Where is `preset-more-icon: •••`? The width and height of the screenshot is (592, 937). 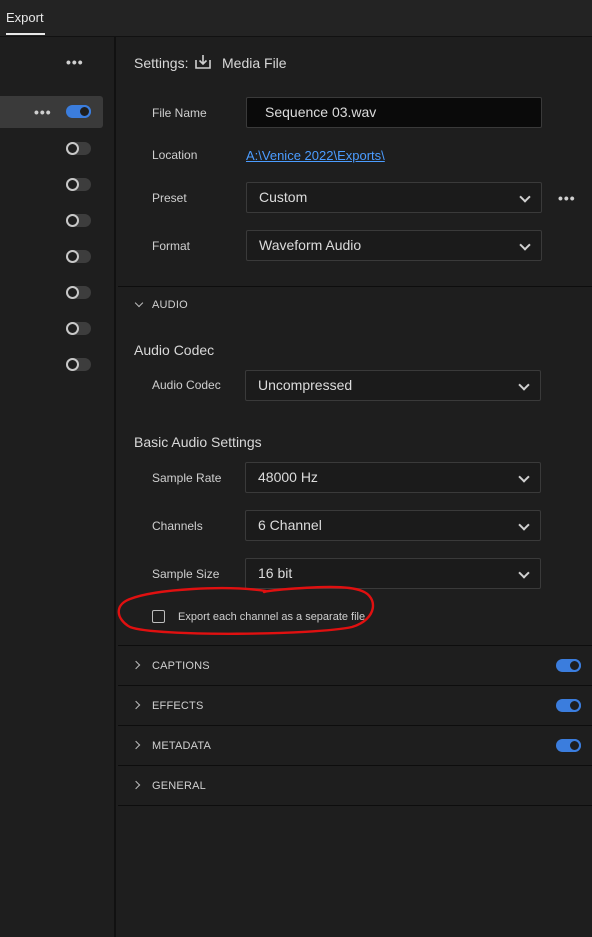
preset-more-icon: ••• is located at coordinates (567, 198).